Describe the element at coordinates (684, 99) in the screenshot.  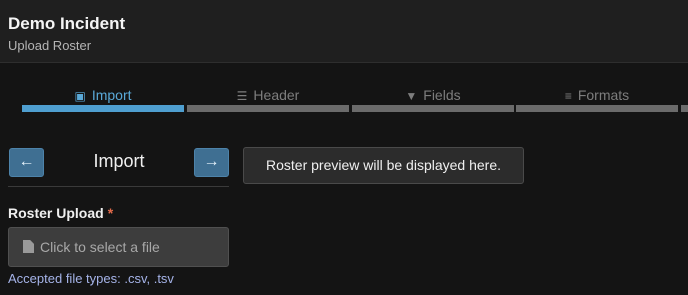
I see `step-overflow` at that location.